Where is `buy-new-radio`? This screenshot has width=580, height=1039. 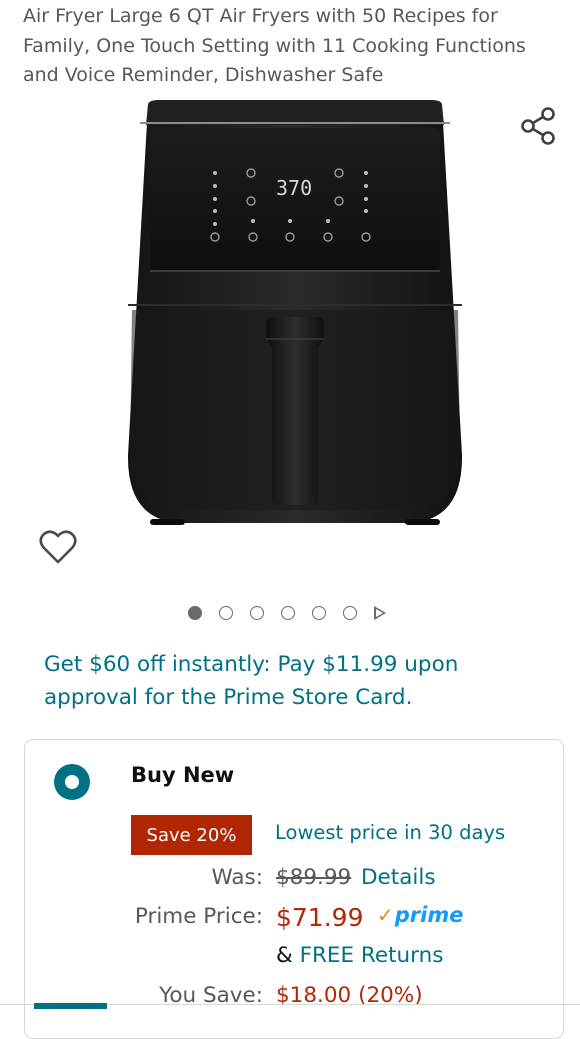 buy-new-radio is located at coordinates (72, 782).